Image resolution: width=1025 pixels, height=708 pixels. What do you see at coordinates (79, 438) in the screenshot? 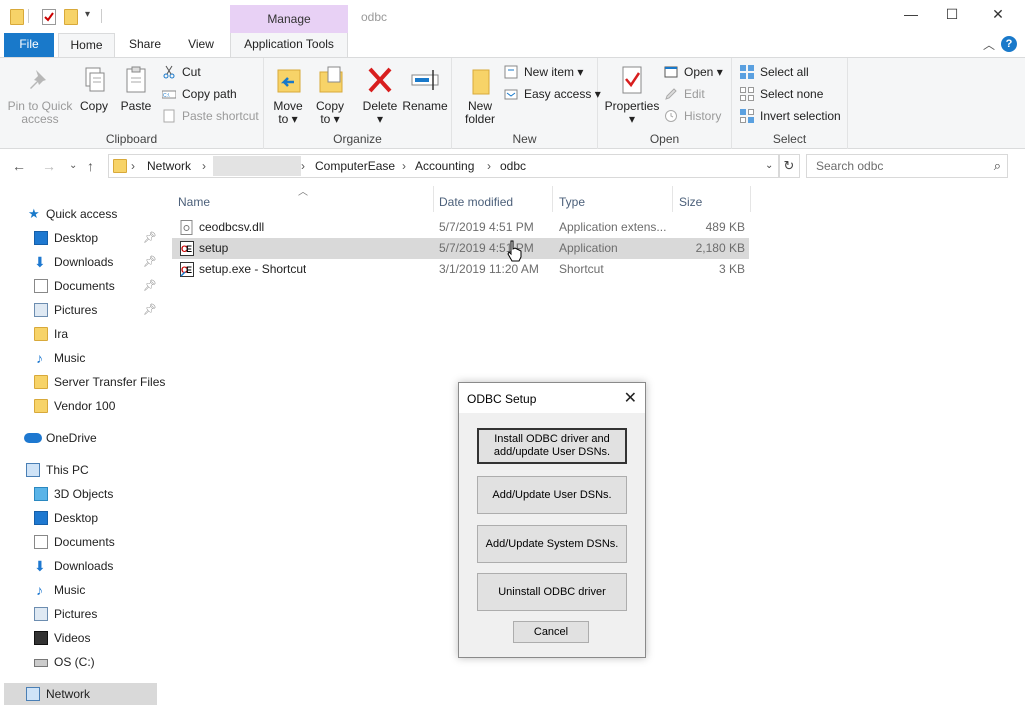
I see `nav-onedrive: OneDrive` at bounding box center [79, 438].